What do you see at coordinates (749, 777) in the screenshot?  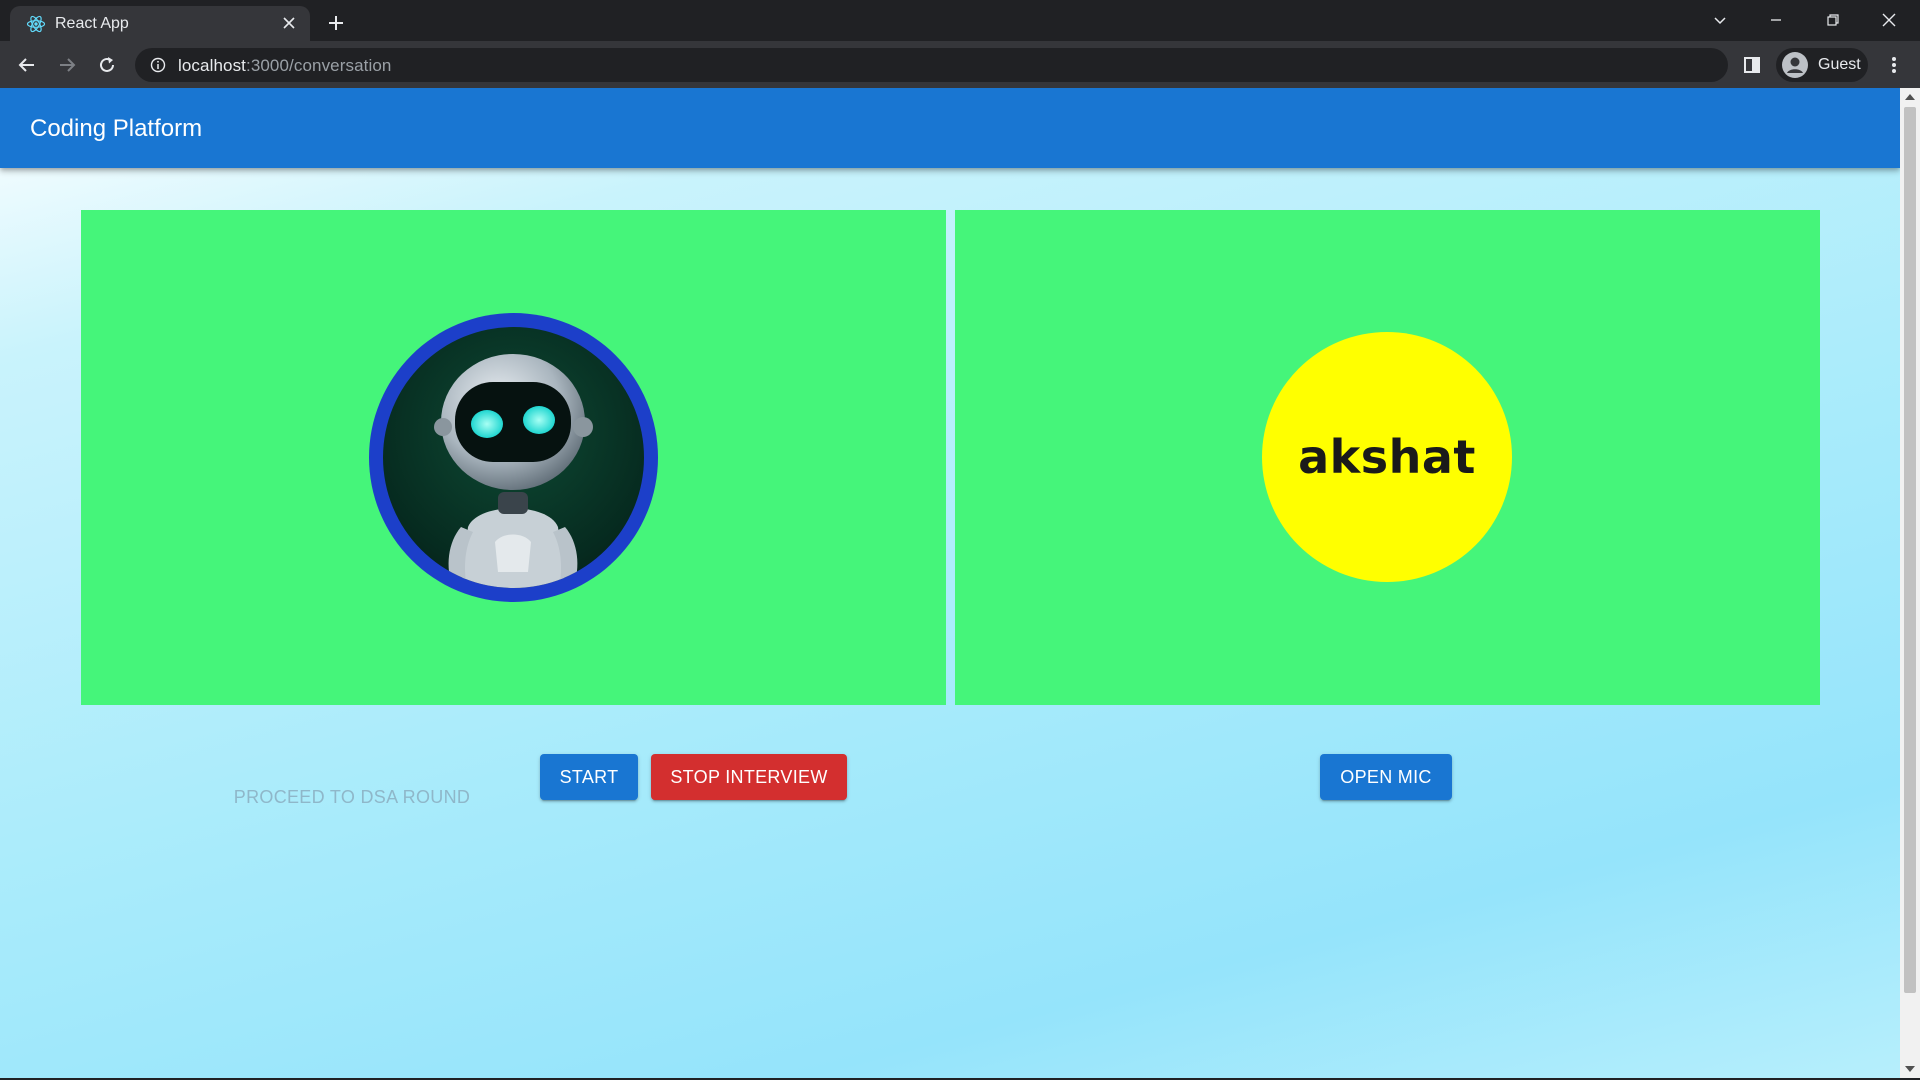 I see `stop-interview-button: STOP INTERVIEW` at bounding box center [749, 777].